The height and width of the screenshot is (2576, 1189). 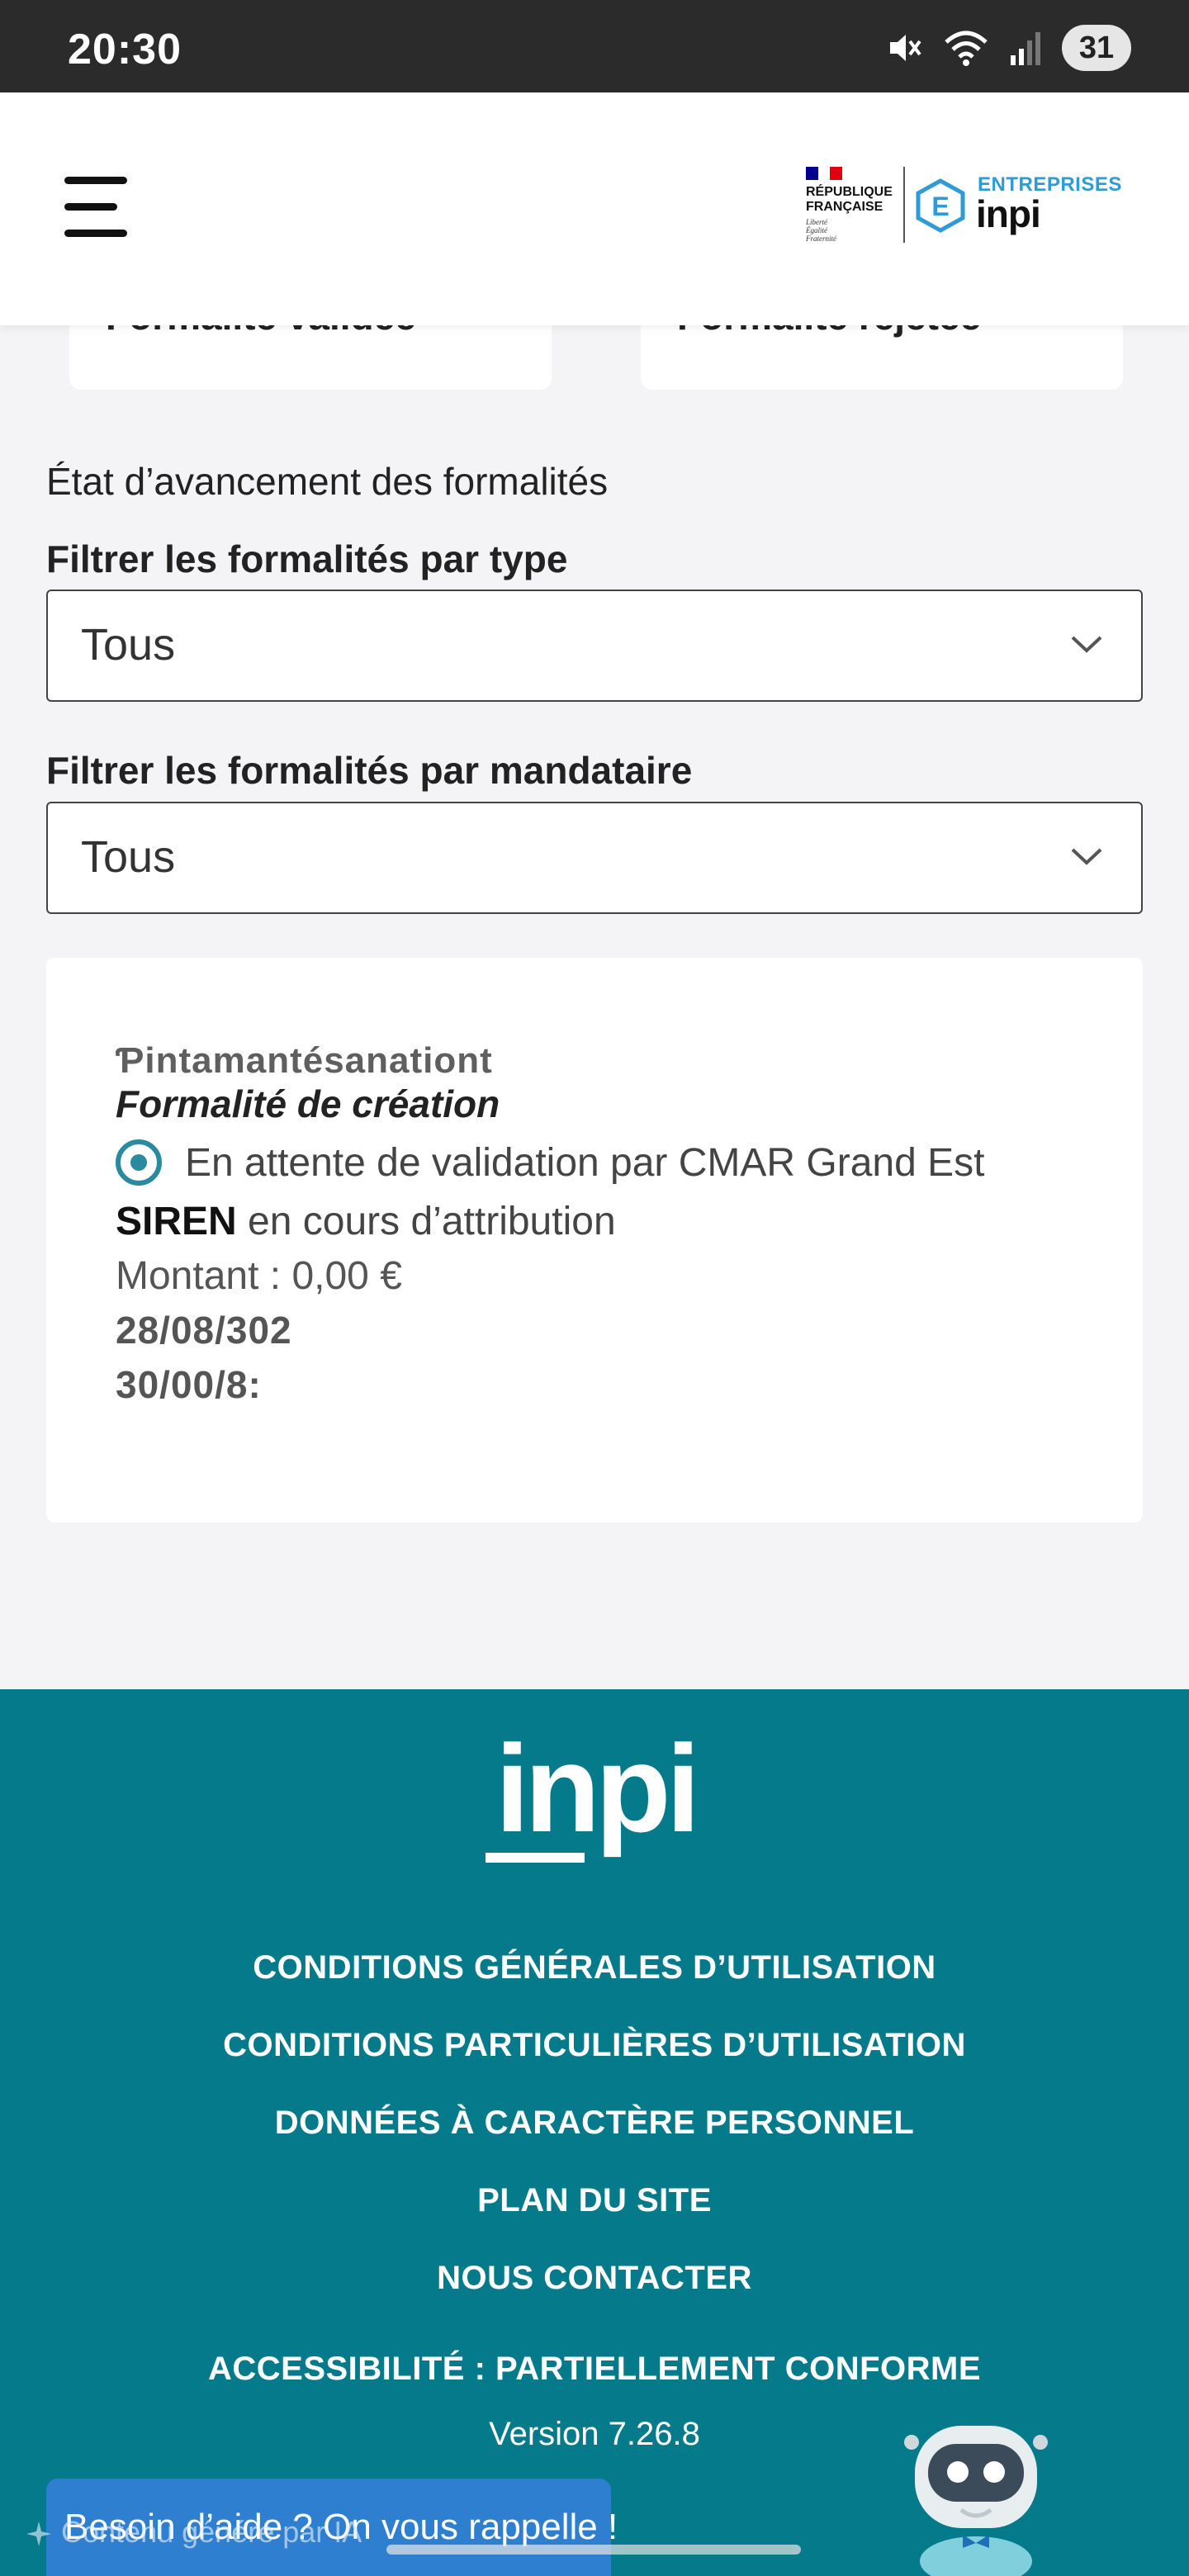 What do you see at coordinates (904, 205) in the screenshot?
I see `logo-divider` at bounding box center [904, 205].